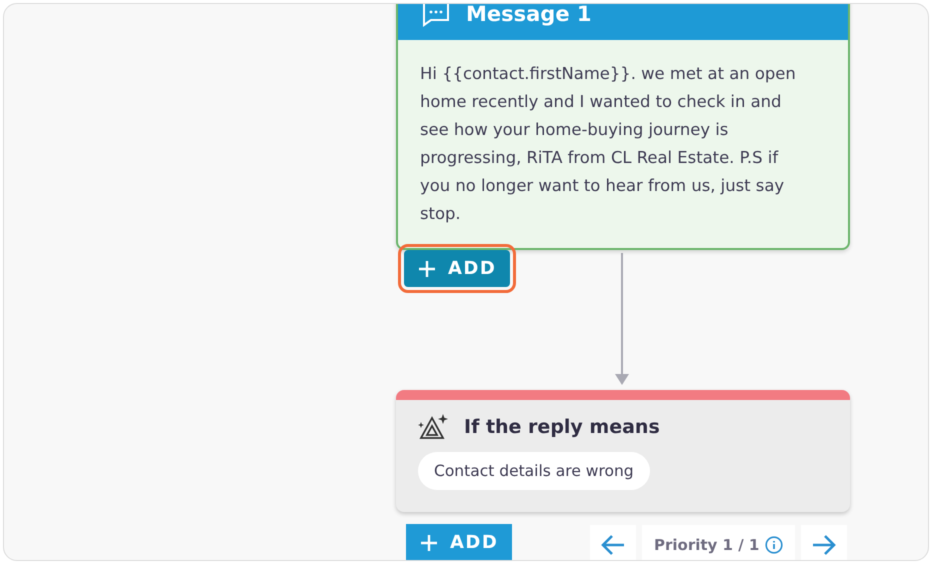 The image size is (932, 564). I want to click on next-arrow-button, so click(824, 542).